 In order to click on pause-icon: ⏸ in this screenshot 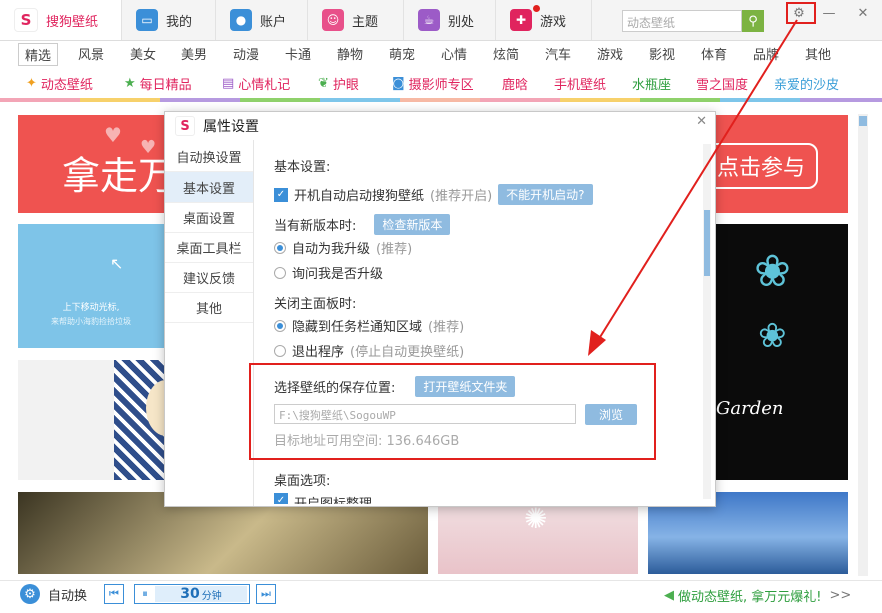, I will do `click(145, 594)`.